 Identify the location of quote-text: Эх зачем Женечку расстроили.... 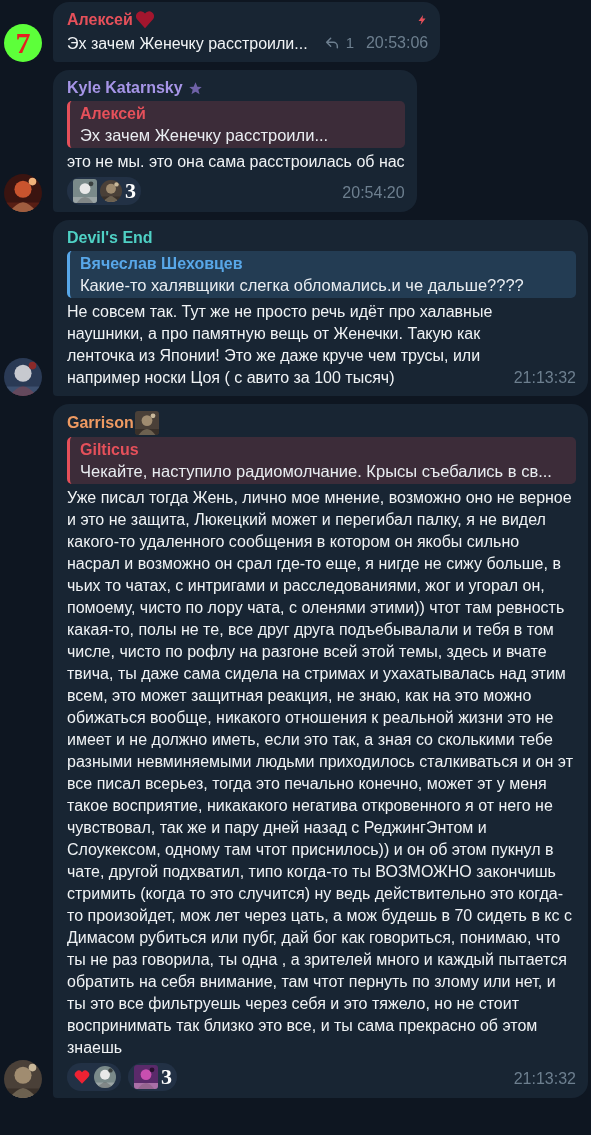
(205, 135).